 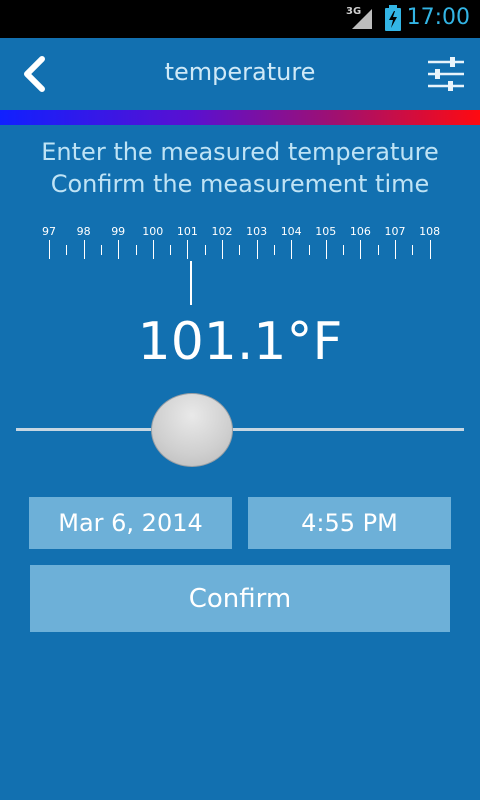 I want to click on ruler-label: 102, so click(x=222, y=231).